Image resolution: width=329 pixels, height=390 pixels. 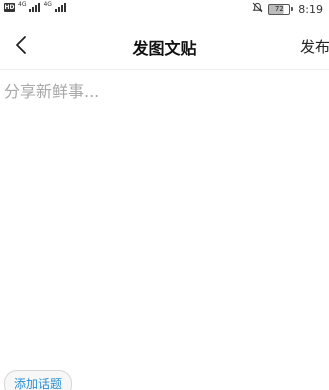 What do you see at coordinates (164, 9) in the screenshot?
I see `status-bar: HD 4G 4G 72 8:19` at bounding box center [164, 9].